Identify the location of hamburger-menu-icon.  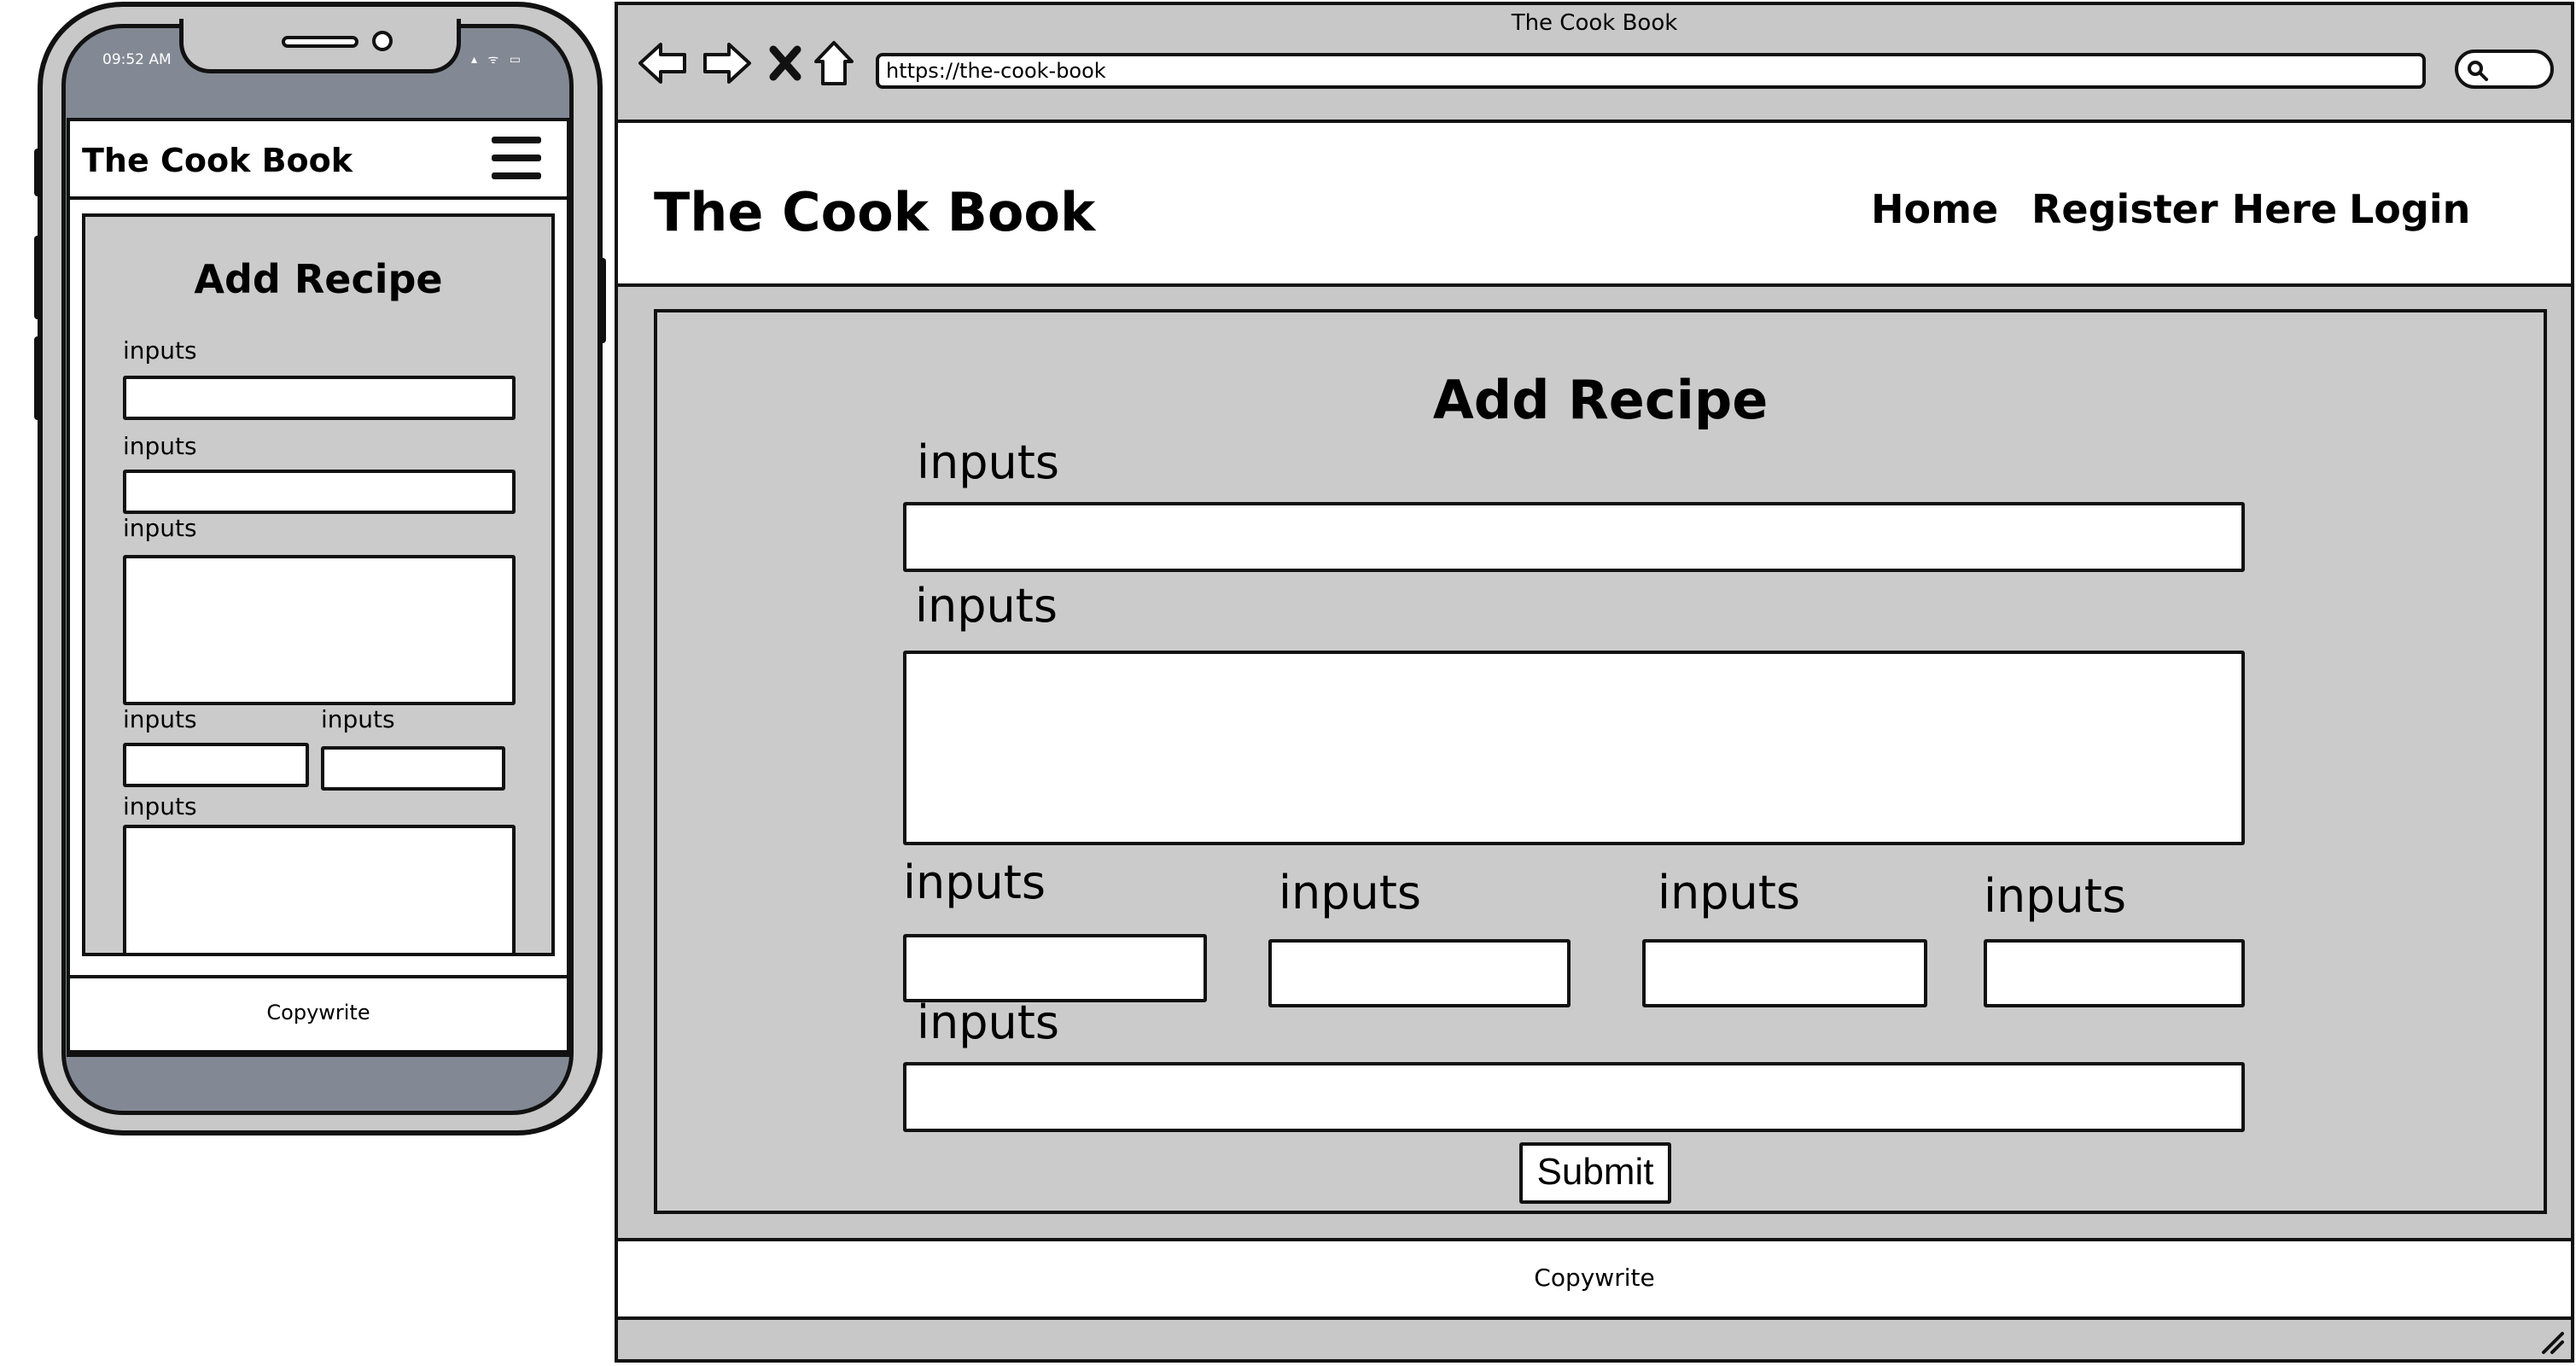
(516, 159).